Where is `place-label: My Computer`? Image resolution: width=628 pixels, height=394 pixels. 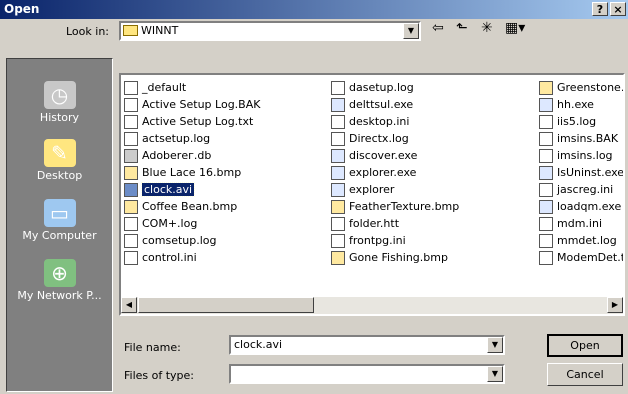
place-label: My Computer is located at coordinates (59, 235).